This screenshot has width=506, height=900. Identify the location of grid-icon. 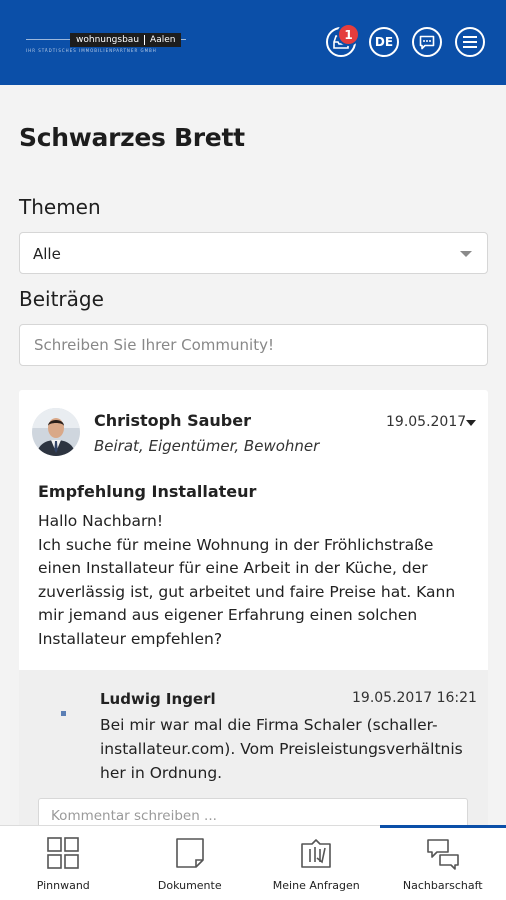
(63, 853).